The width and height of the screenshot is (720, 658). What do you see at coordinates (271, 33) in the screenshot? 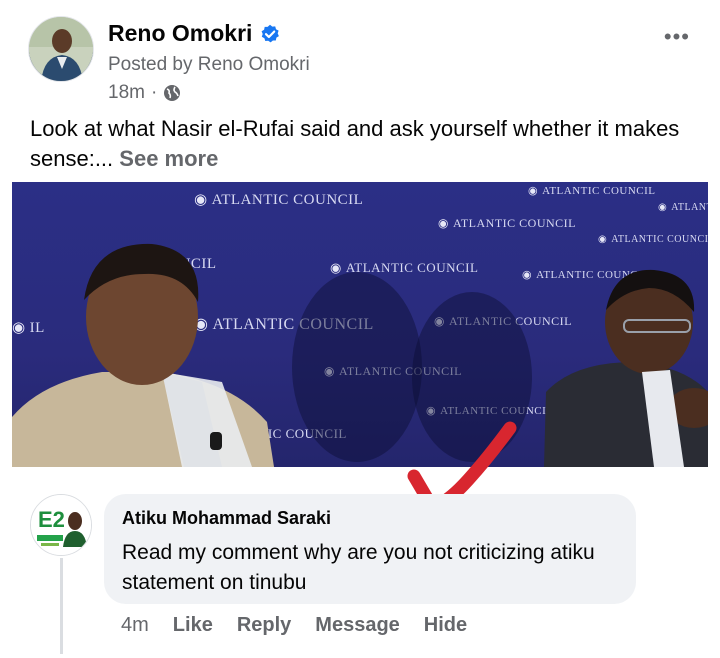
I see `verified-badge-icon` at bounding box center [271, 33].